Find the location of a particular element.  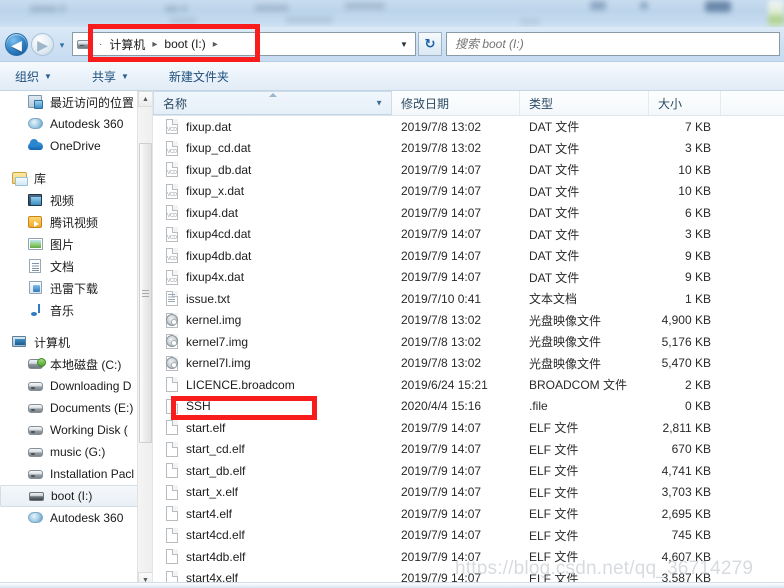

recent-pages-dropdown: ▾ is located at coordinates (62, 45).